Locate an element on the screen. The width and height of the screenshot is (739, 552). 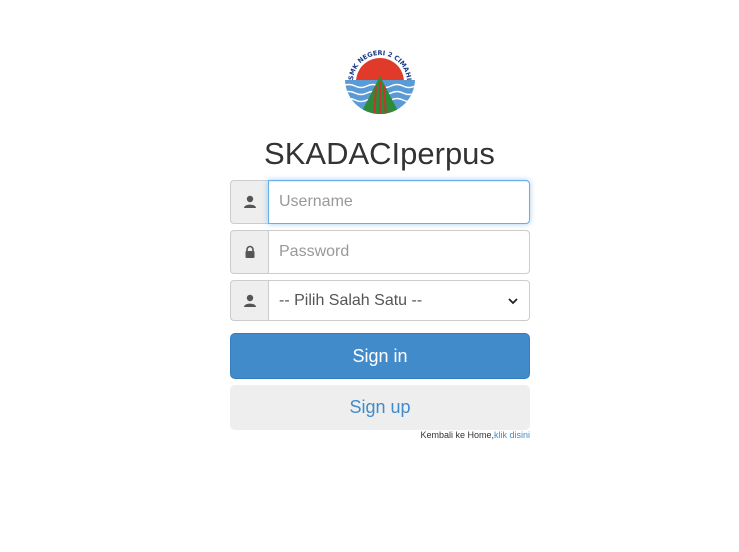
school-logo: SMK NEGERI 2 CIMAHI is located at coordinates (380, 79).